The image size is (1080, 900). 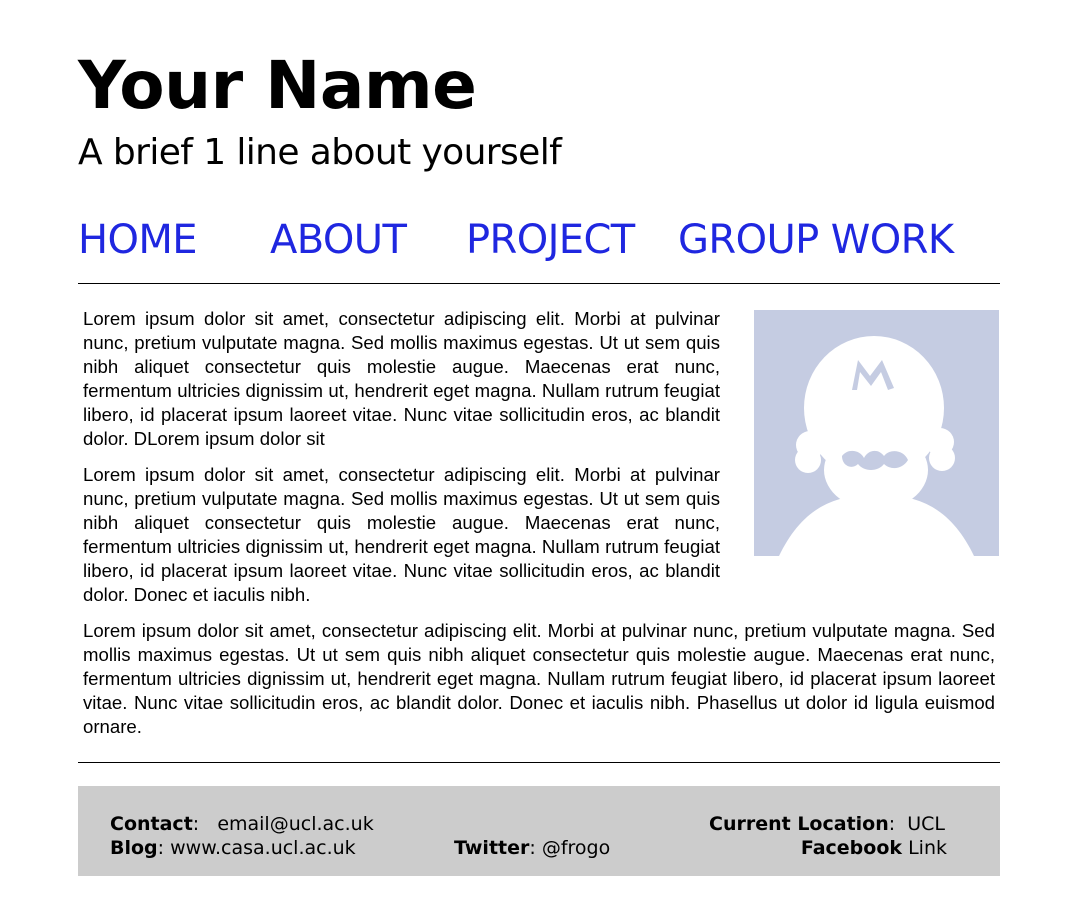 I want to click on profile-avatar, so click(x=876, y=433).